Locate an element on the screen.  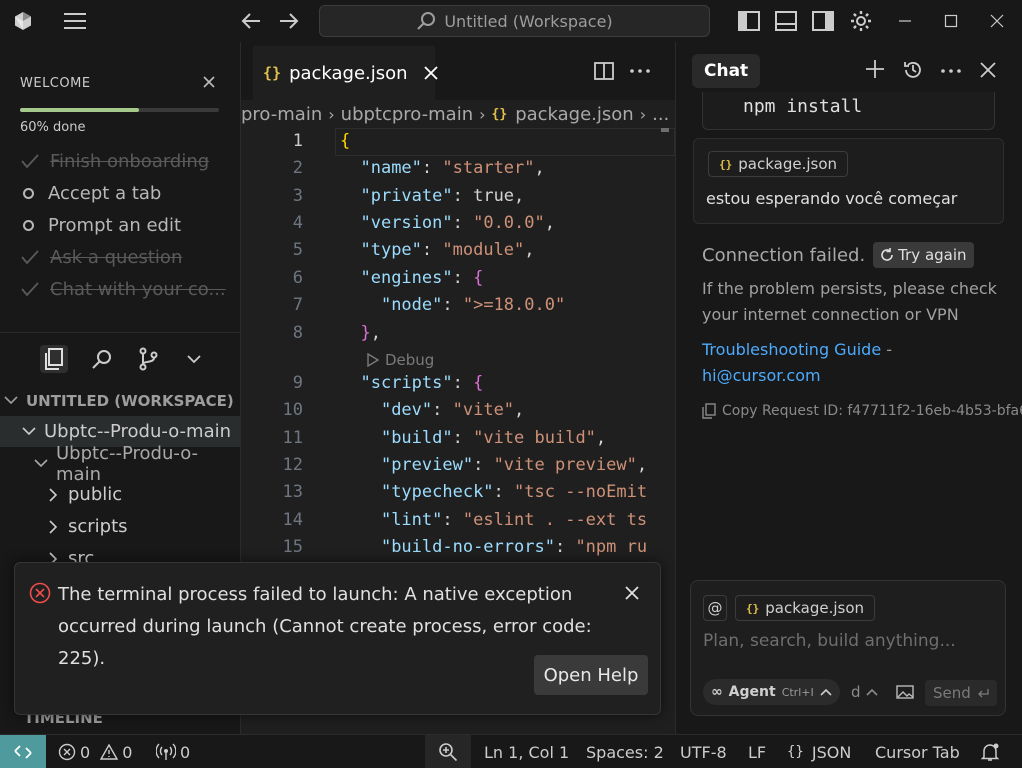
workspace-section-header: UNTITLED (WORKSPACE) is located at coordinates (120, 400).